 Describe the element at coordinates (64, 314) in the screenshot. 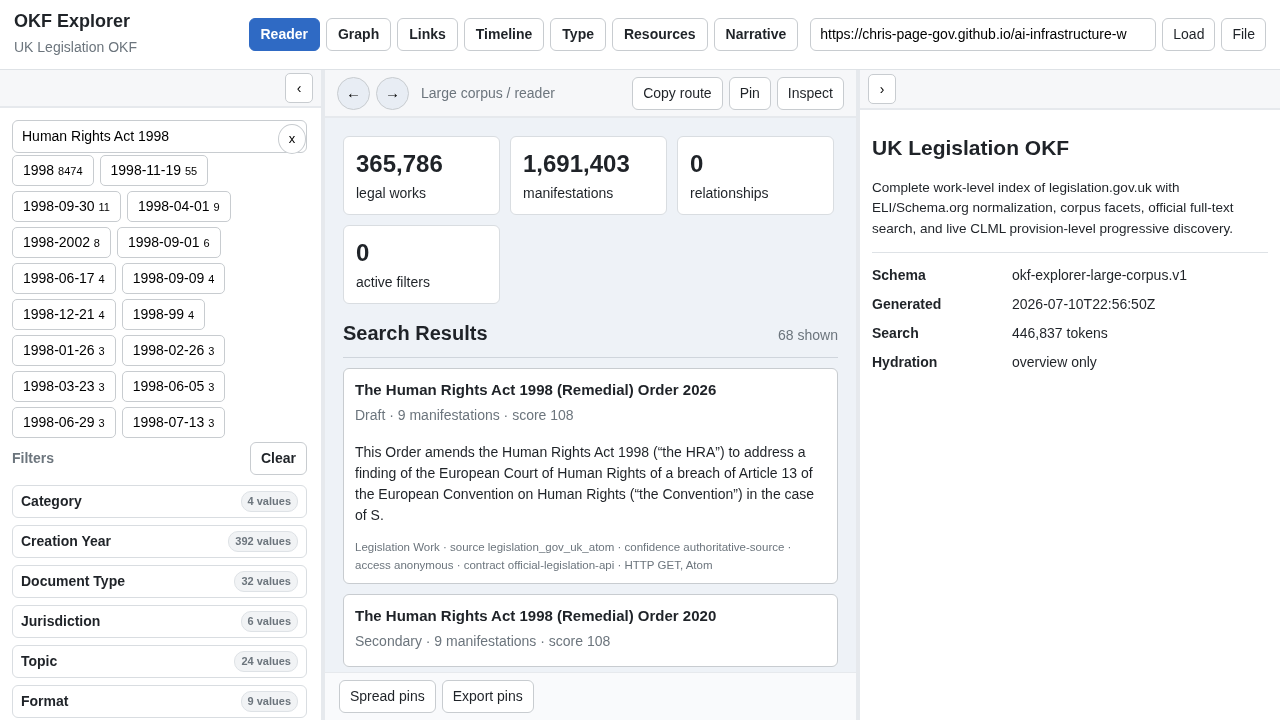

I see `date-chip: 1998-12-21 4` at that location.